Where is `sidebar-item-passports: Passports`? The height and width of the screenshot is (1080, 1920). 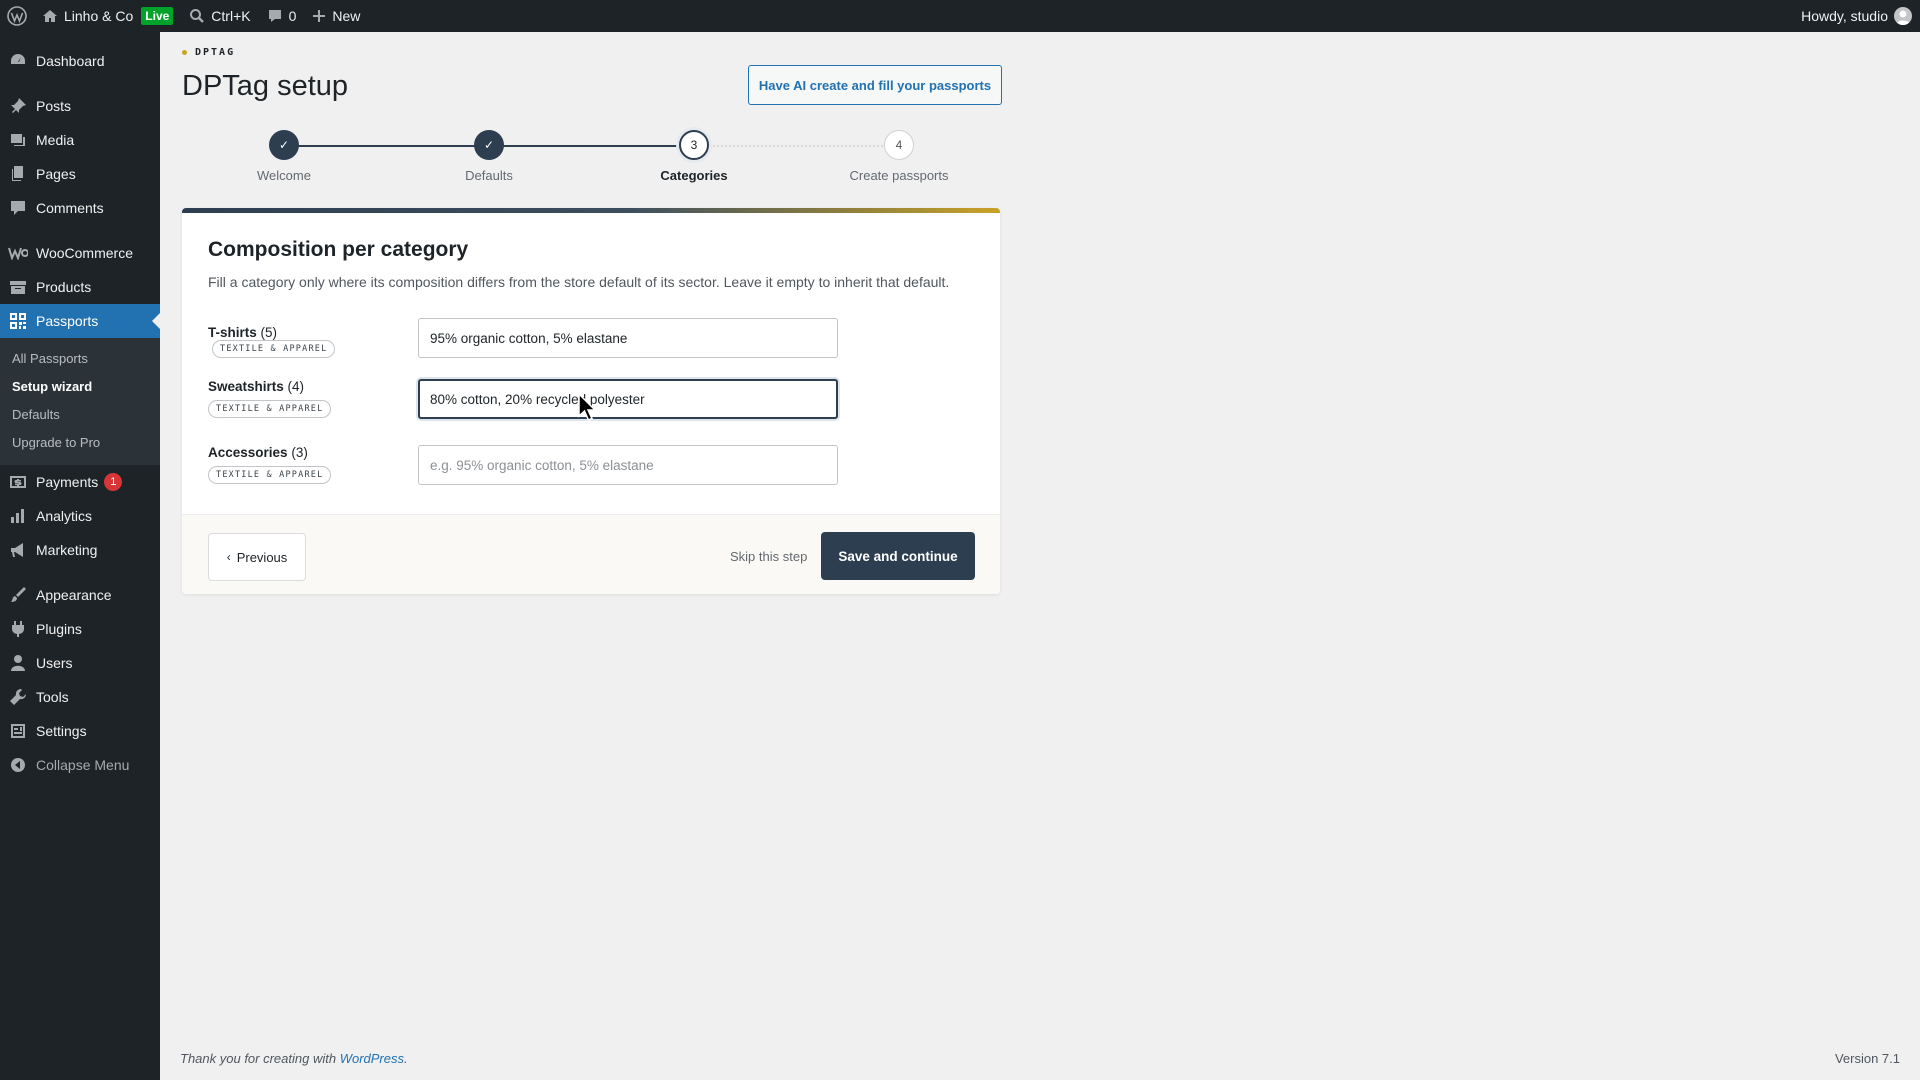 sidebar-item-passports: Passports is located at coordinates (80, 321).